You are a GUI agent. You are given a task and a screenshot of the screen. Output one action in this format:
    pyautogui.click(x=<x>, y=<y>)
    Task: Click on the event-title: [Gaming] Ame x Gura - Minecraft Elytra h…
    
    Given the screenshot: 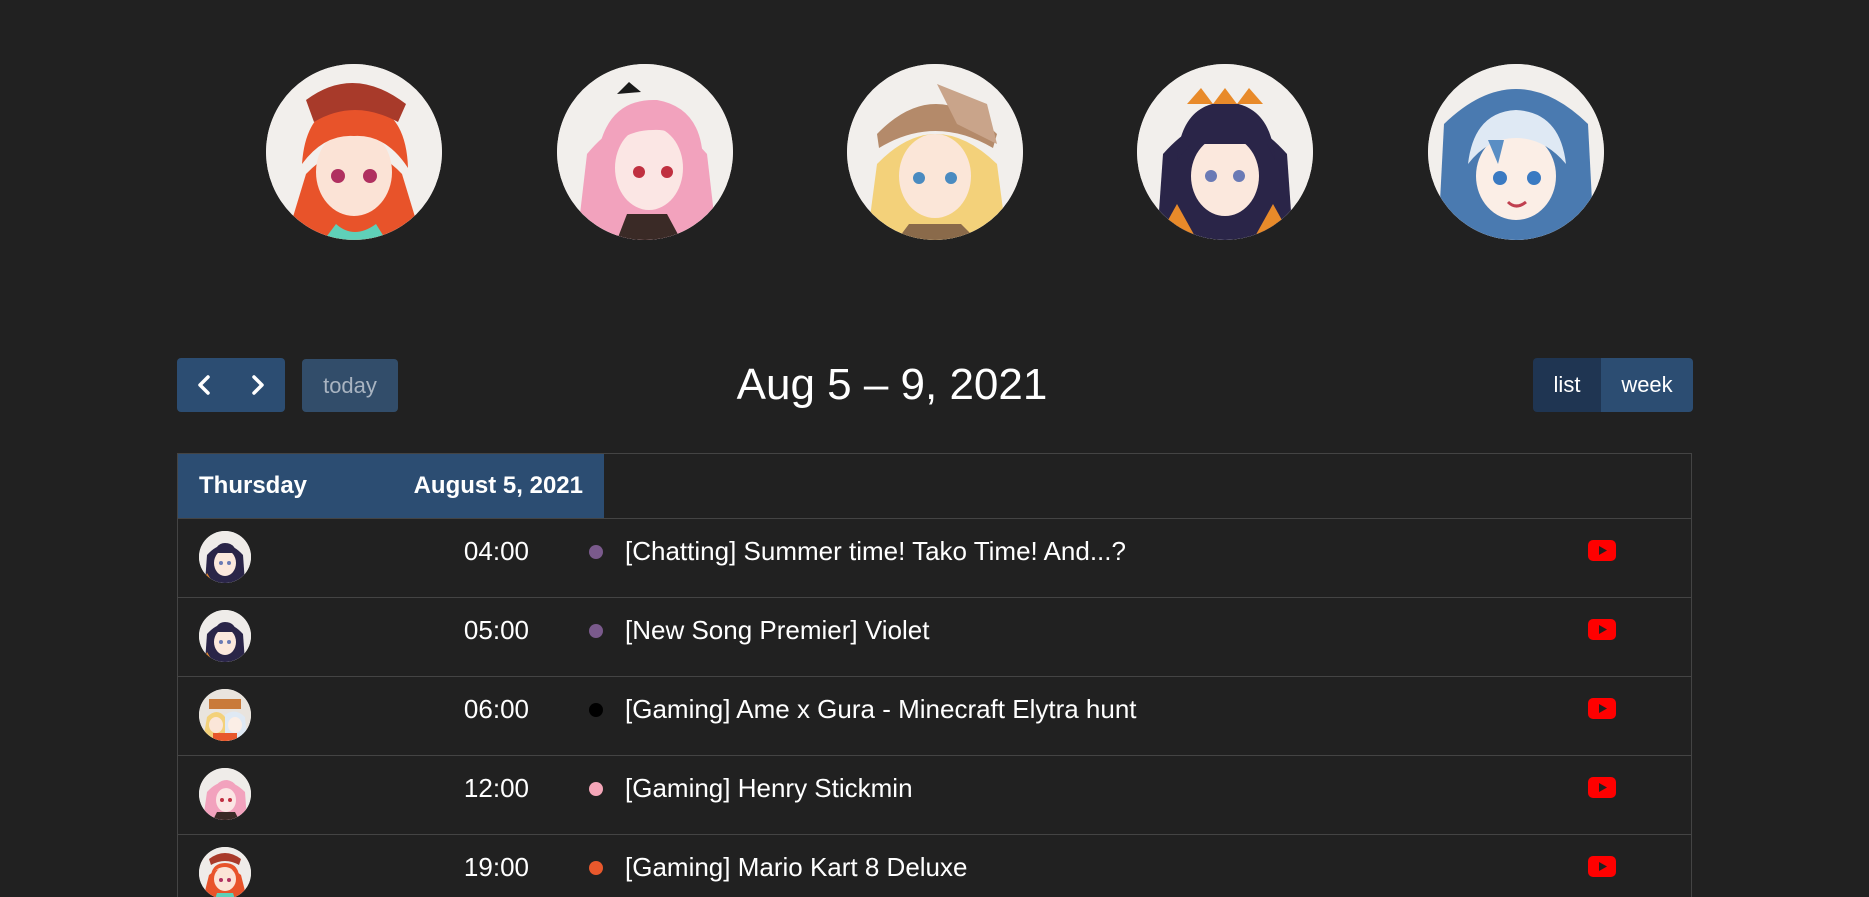 What is the action you would take?
    pyautogui.click(x=881, y=709)
    